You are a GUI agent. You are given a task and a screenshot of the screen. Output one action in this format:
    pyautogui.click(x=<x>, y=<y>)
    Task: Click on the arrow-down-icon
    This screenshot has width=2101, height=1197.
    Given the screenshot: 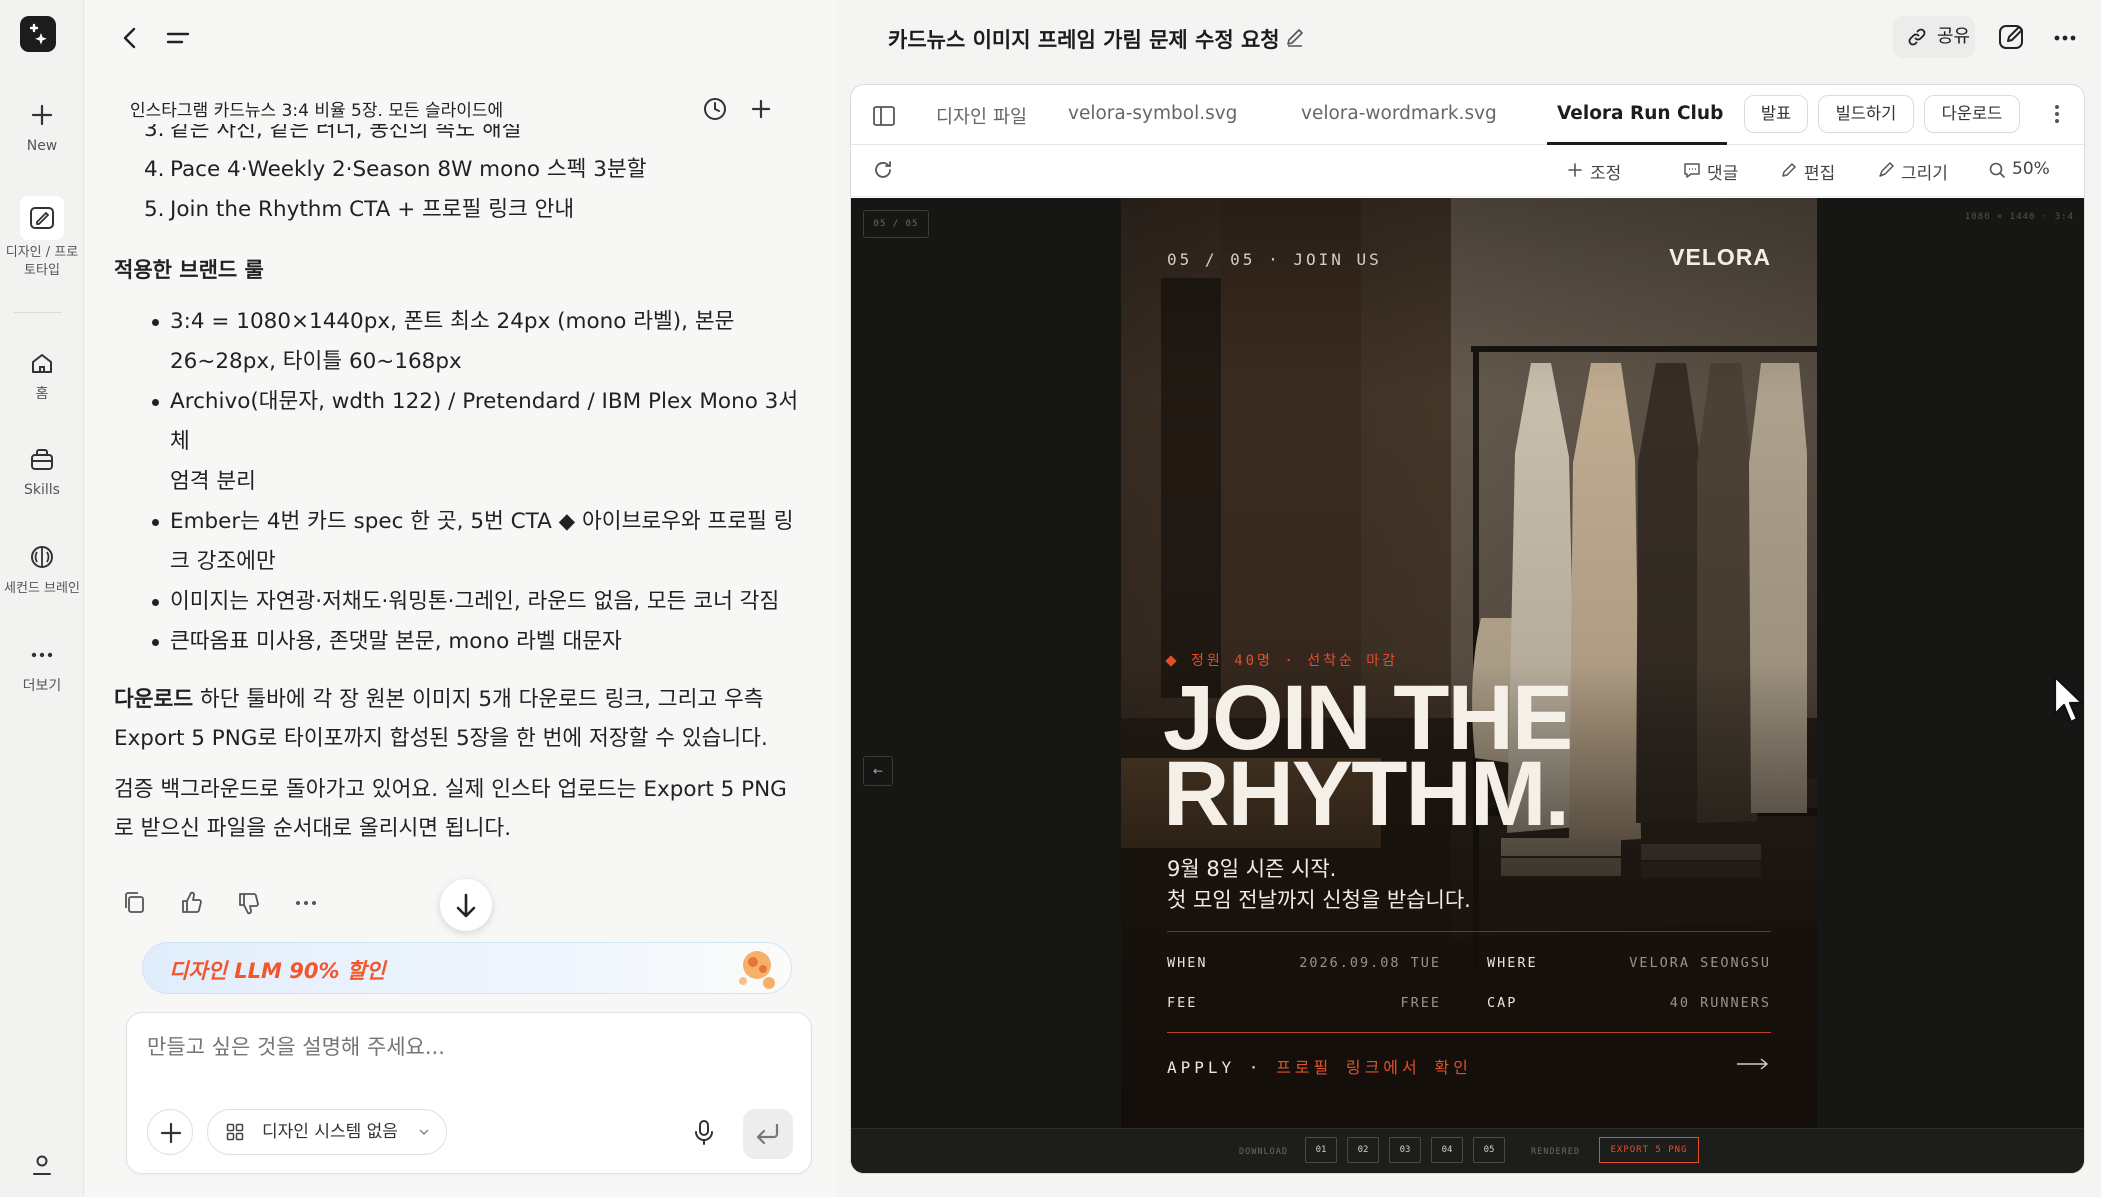 What is the action you would take?
    pyautogui.click(x=466, y=905)
    